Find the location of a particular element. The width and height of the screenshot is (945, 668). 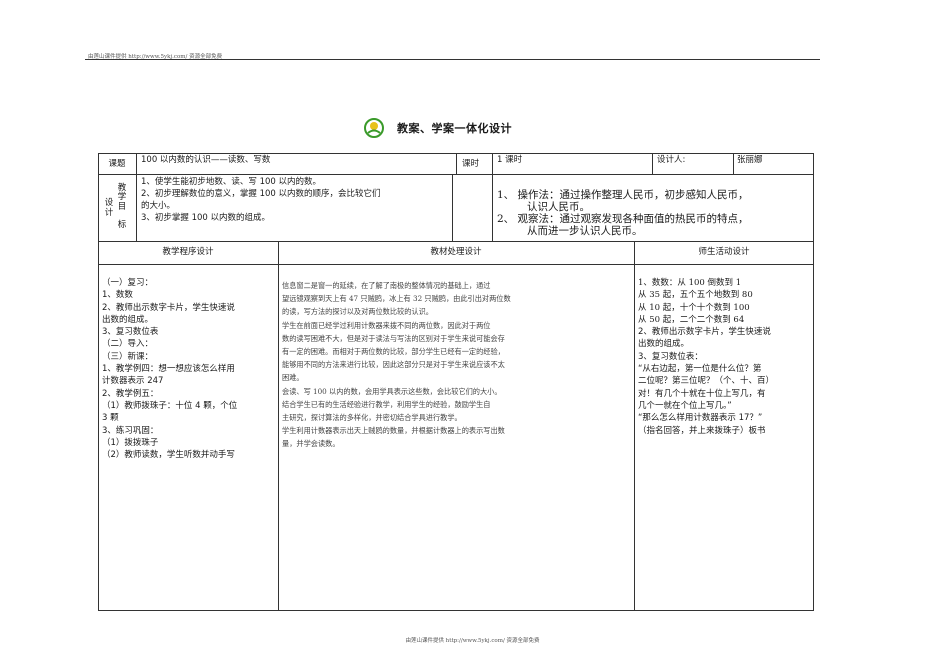

method-item: 2、 观察法：通过观察发现各种面值的热民币的特点， is located at coordinates (623, 219).